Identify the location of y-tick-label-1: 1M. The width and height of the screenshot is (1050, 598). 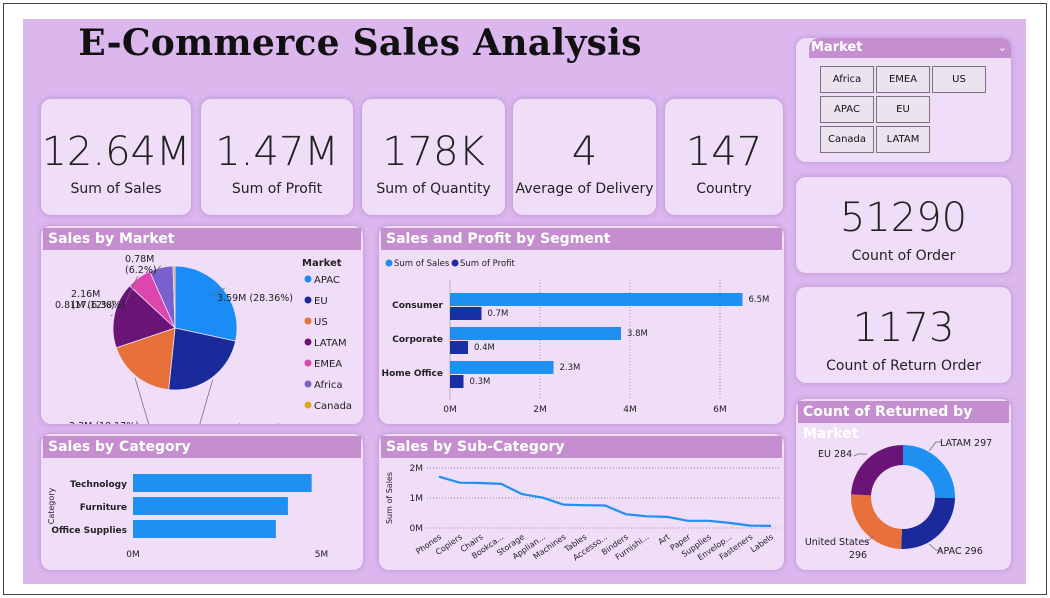
(417, 499).